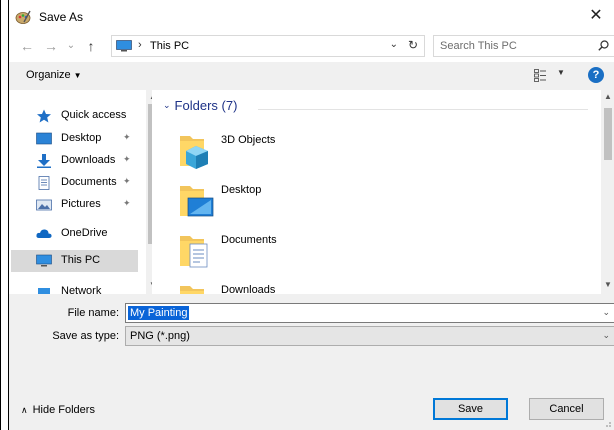 This screenshot has width=614, height=430. What do you see at coordinates (63, 410) in the screenshot?
I see `hide-folders-label: Hide Folders` at bounding box center [63, 410].